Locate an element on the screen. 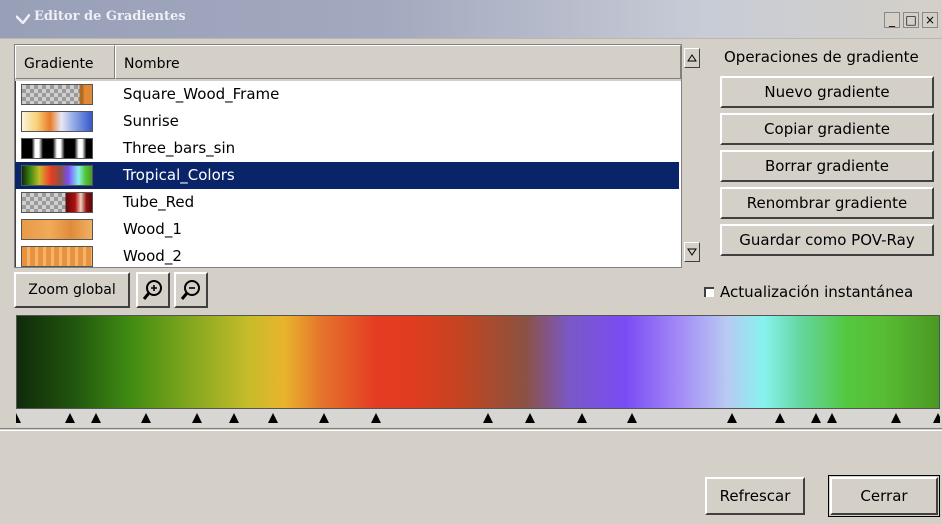 This screenshot has height=524, width=942. list-item: Three_bars_sin is located at coordinates (347, 148).